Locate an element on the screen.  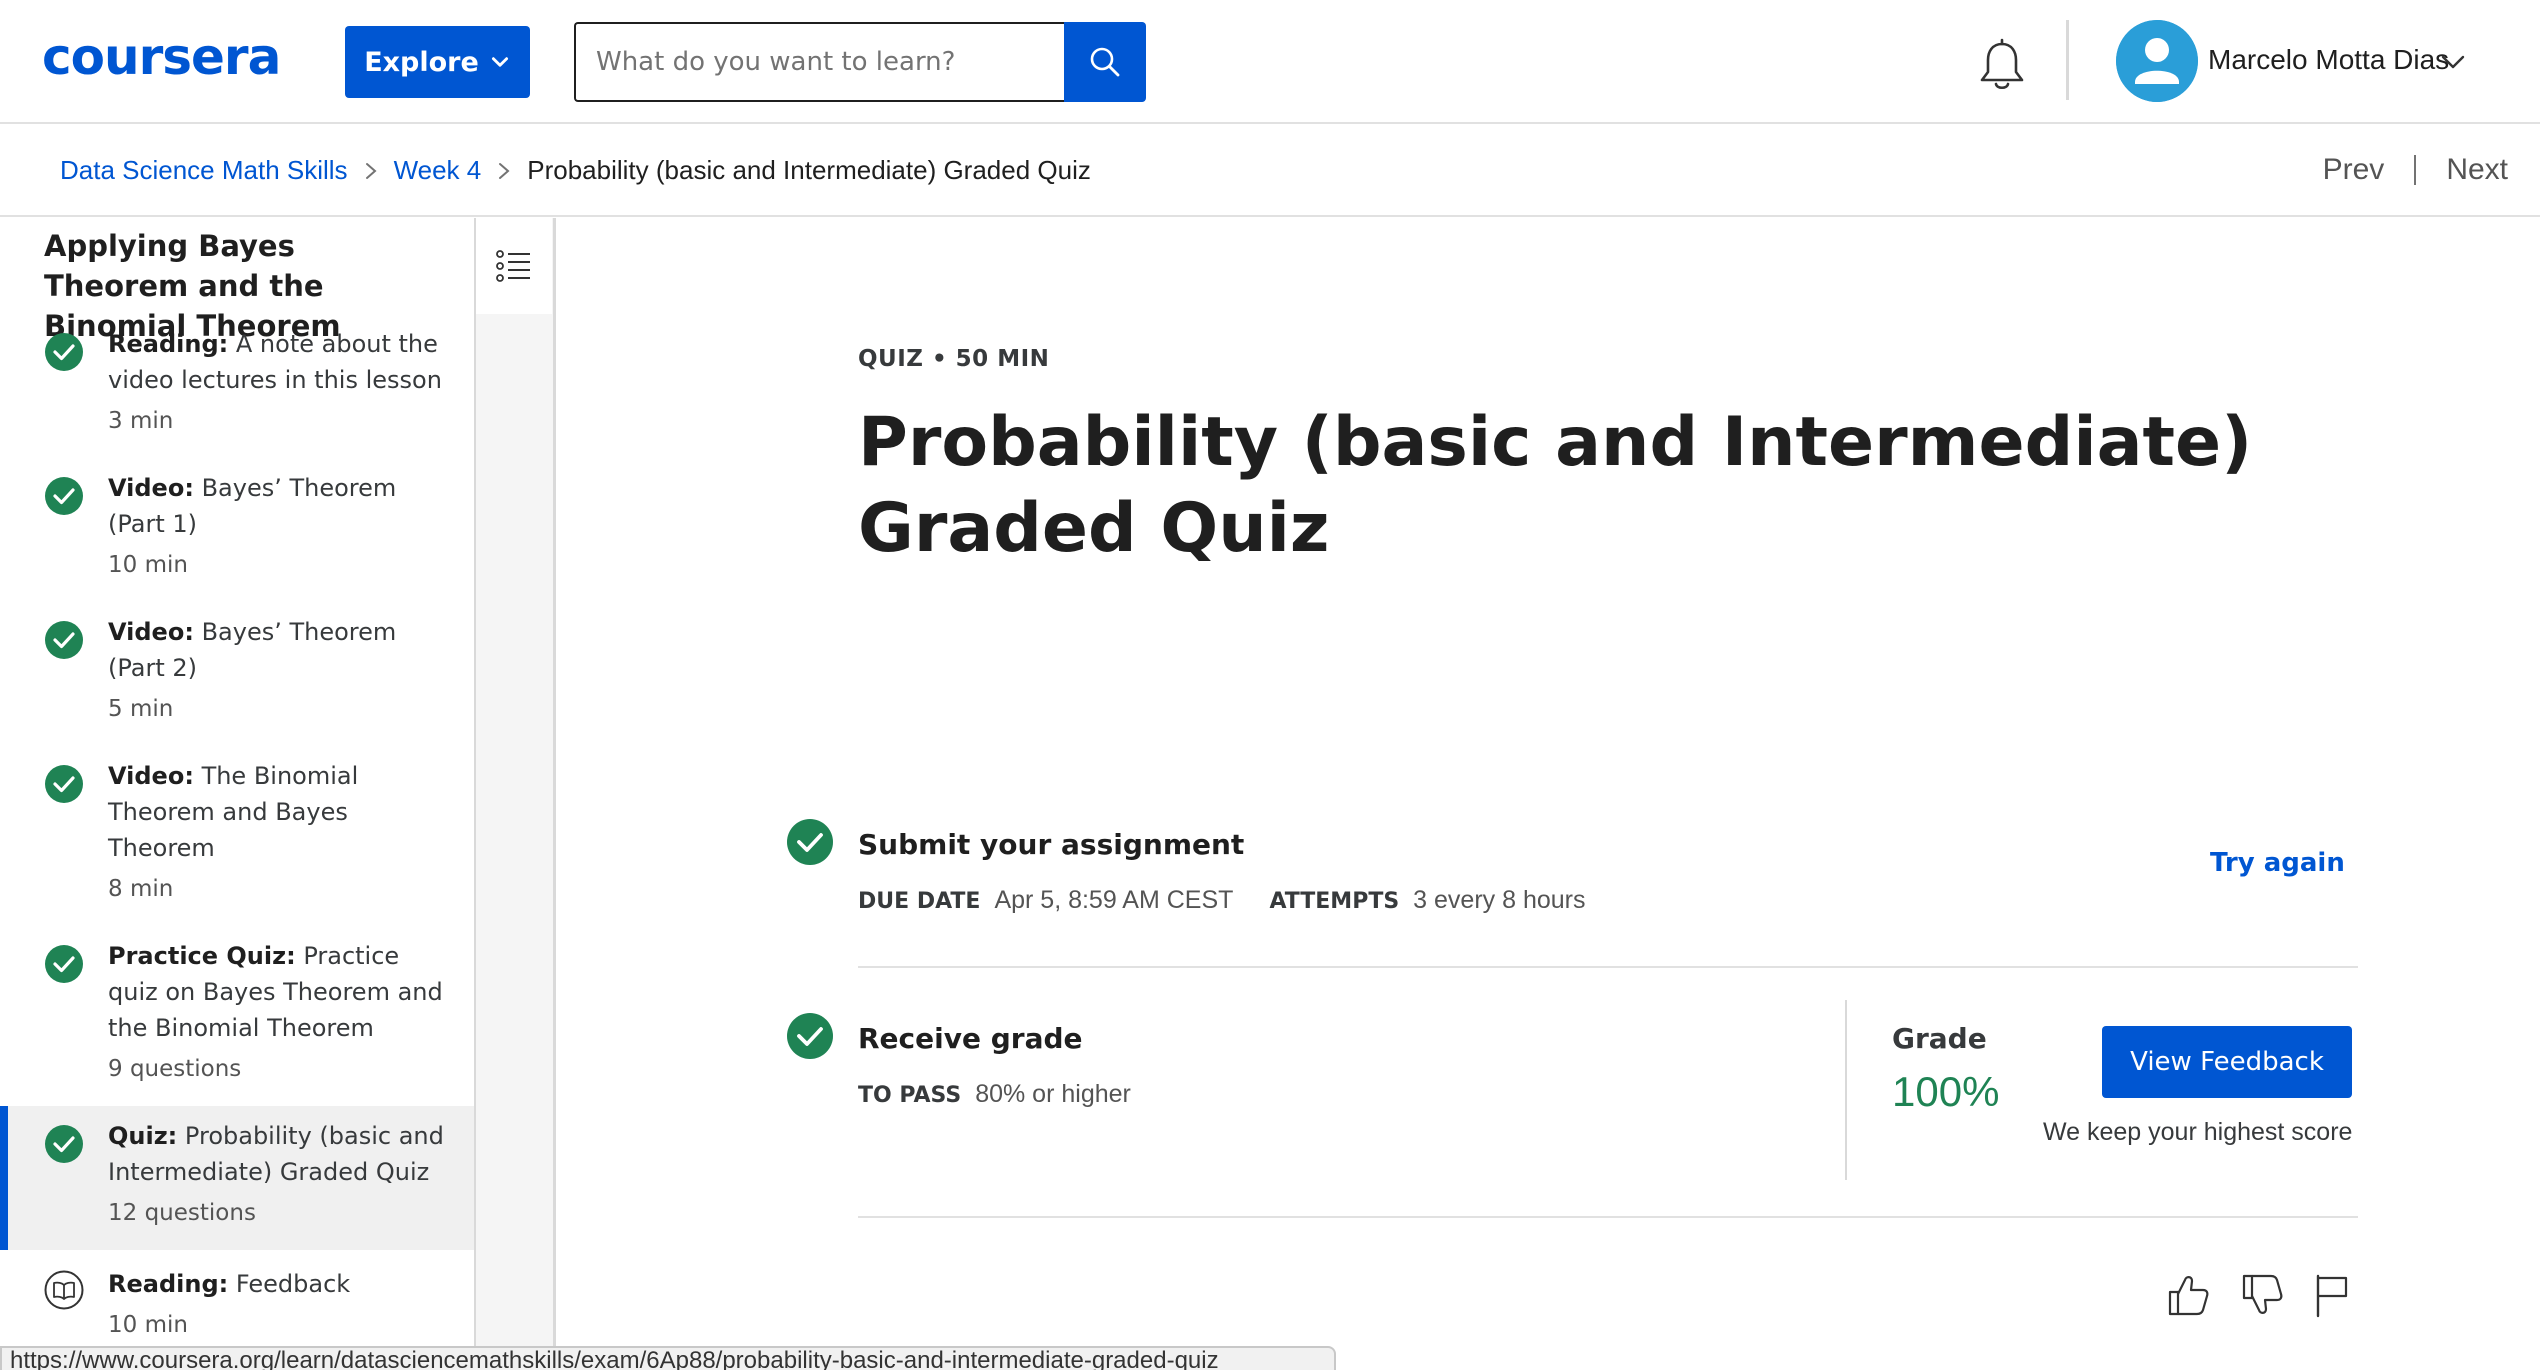
breadcrumb-course-link: Data Science Math Skills is located at coordinates (204, 170).